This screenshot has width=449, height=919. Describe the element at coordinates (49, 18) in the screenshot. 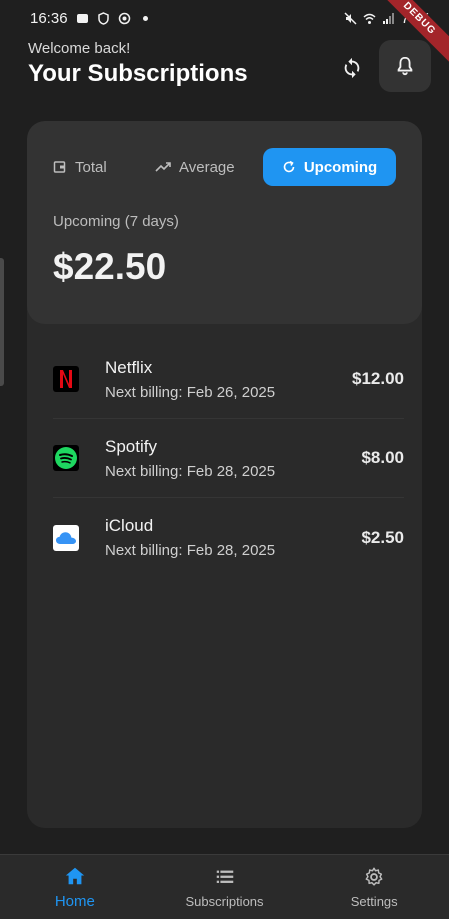

I see `status-time: 16:36` at that location.